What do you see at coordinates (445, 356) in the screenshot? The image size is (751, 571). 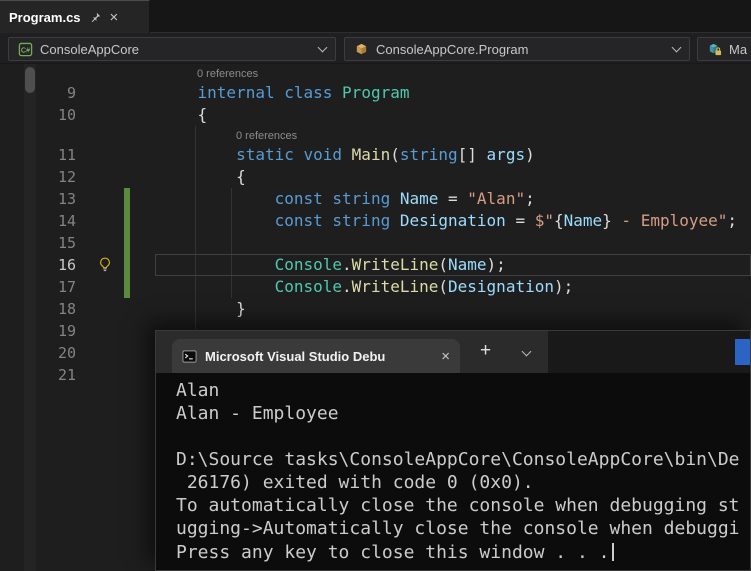 I see `console-tab-close-icon: ×` at bounding box center [445, 356].